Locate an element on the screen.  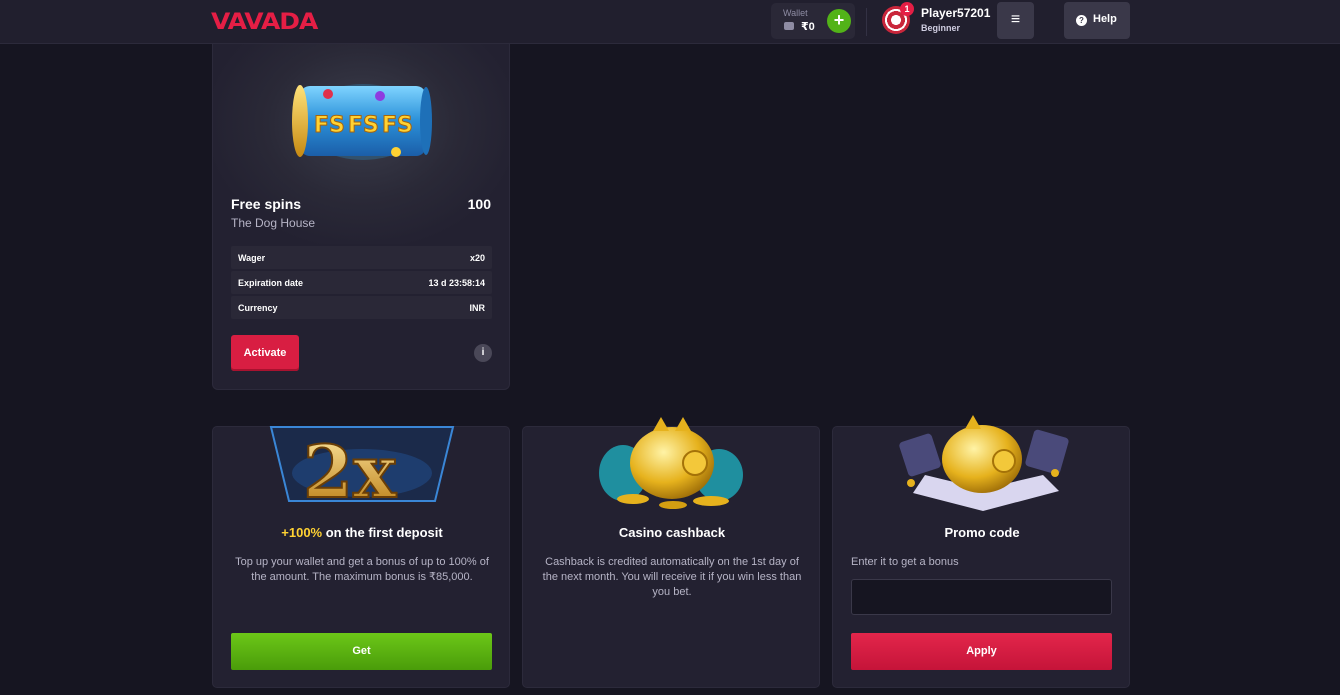
menu-button: ≡ is located at coordinates (1015, 20).